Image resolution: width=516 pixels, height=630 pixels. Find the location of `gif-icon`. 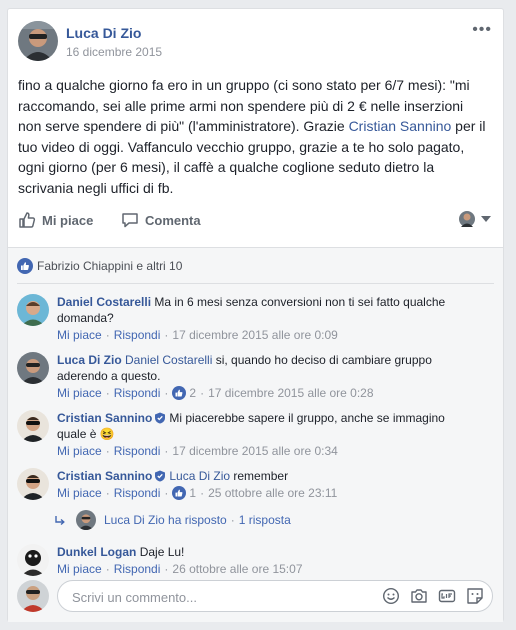

gif-icon is located at coordinates (447, 598).